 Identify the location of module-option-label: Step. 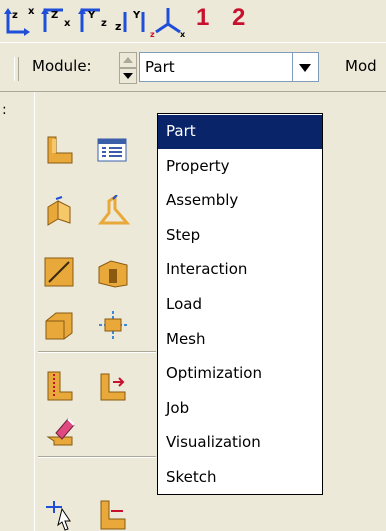
(183, 234).